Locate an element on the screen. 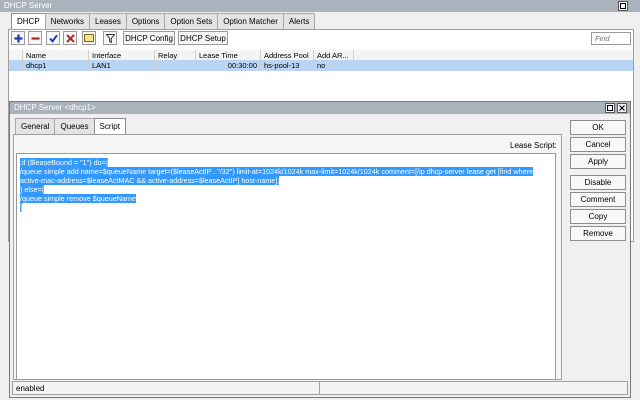  add-button is located at coordinates (18, 38).